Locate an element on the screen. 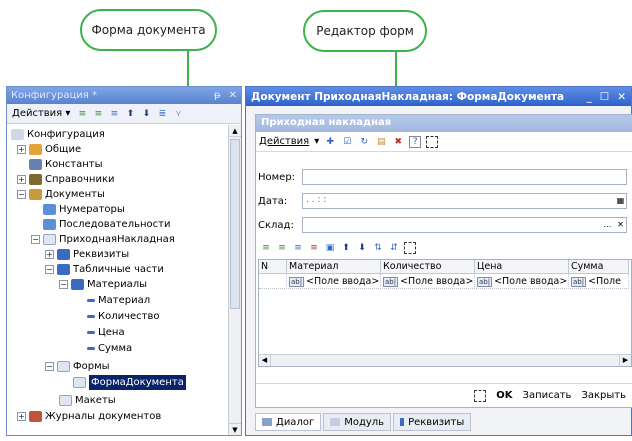  pin-icon: ᵽ is located at coordinates (217, 95).